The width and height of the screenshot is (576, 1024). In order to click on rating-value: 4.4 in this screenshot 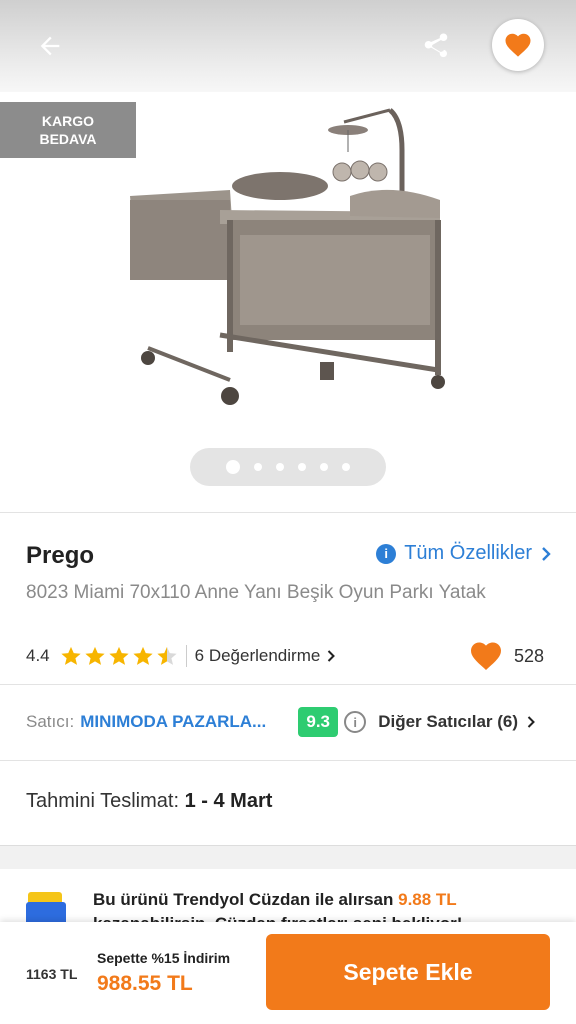, I will do `click(38, 655)`.